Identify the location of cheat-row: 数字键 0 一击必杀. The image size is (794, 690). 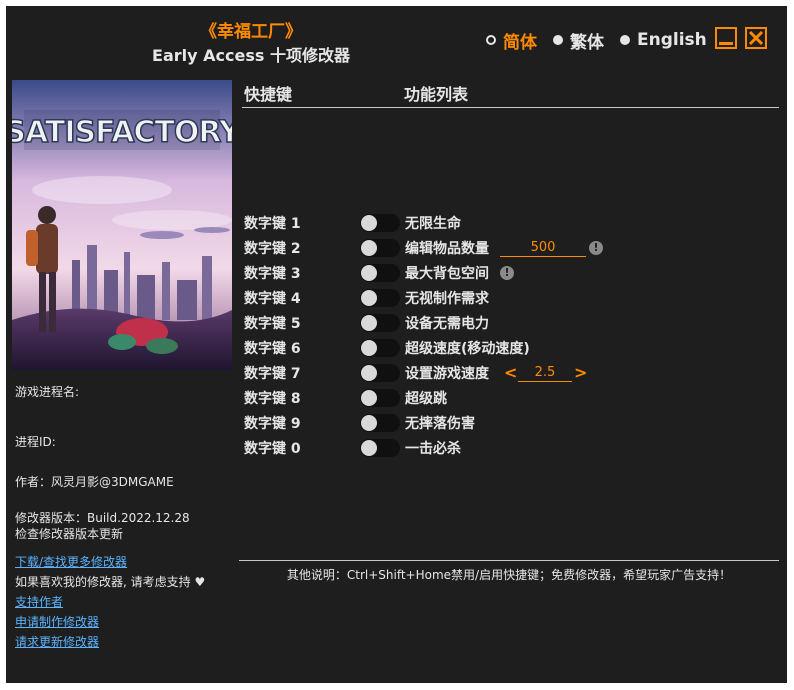
(510, 447).